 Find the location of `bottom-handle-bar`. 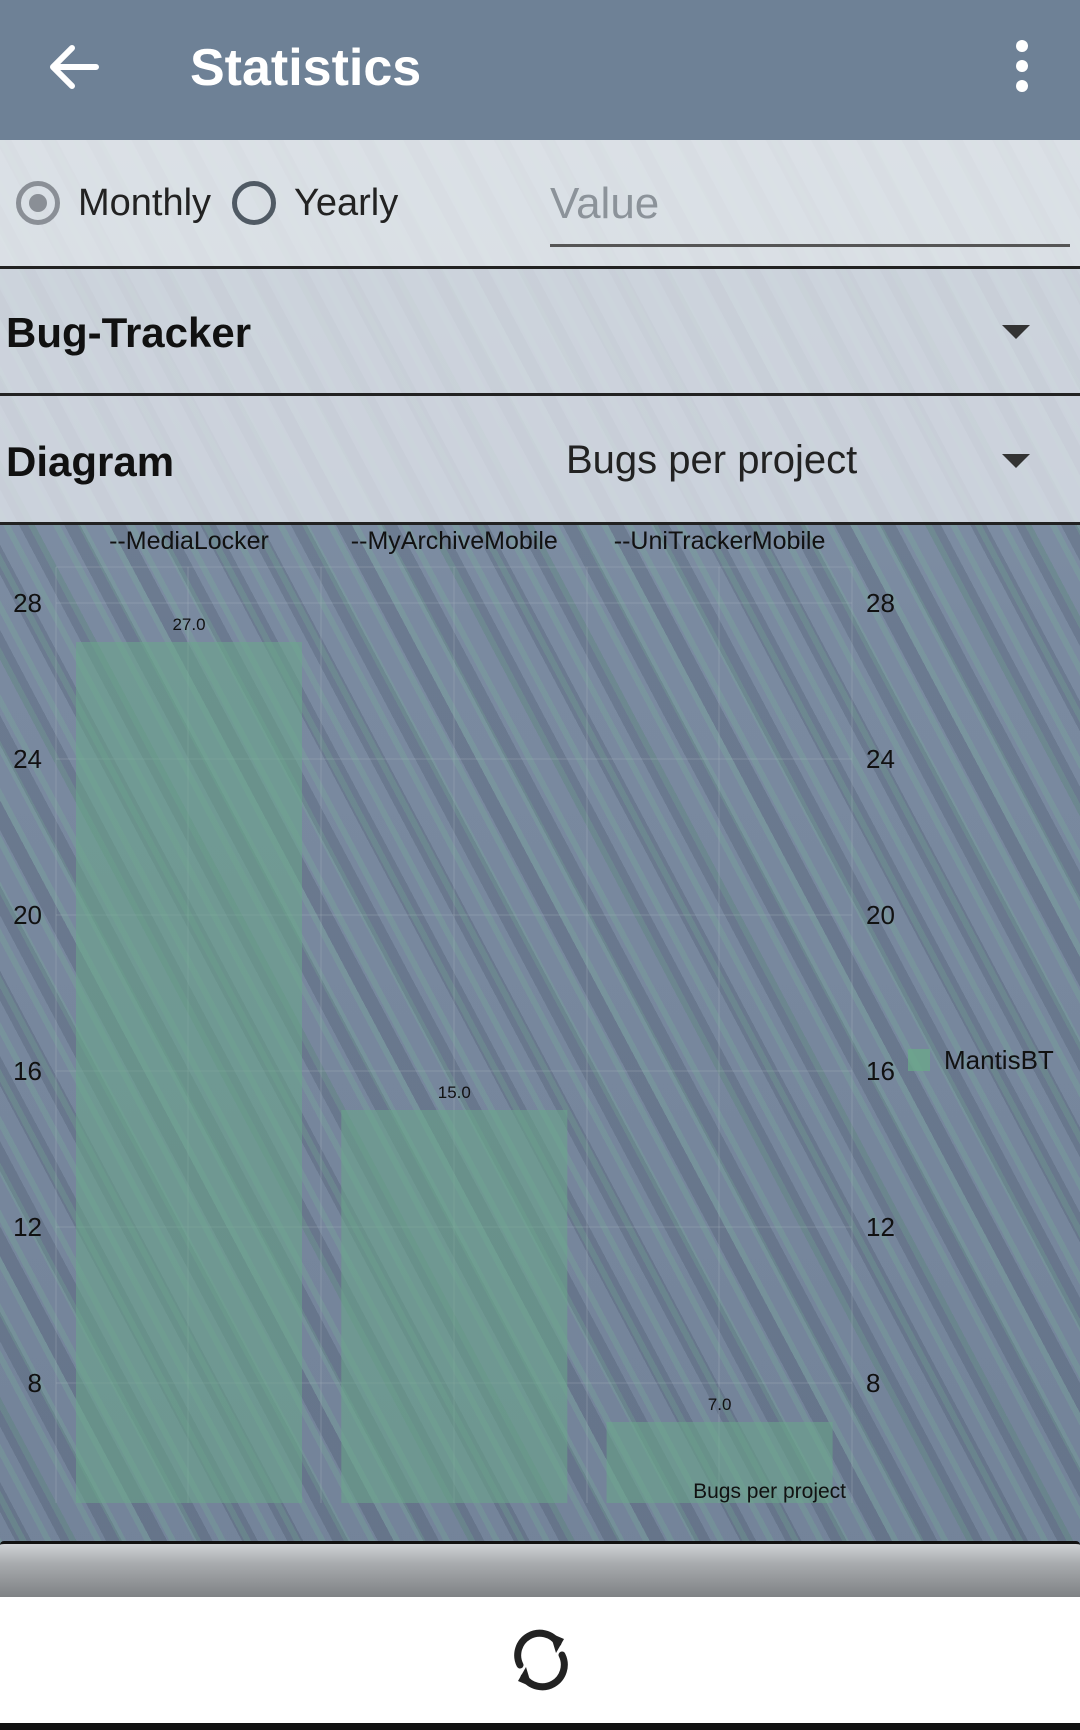

bottom-handle-bar is located at coordinates (540, 1570).